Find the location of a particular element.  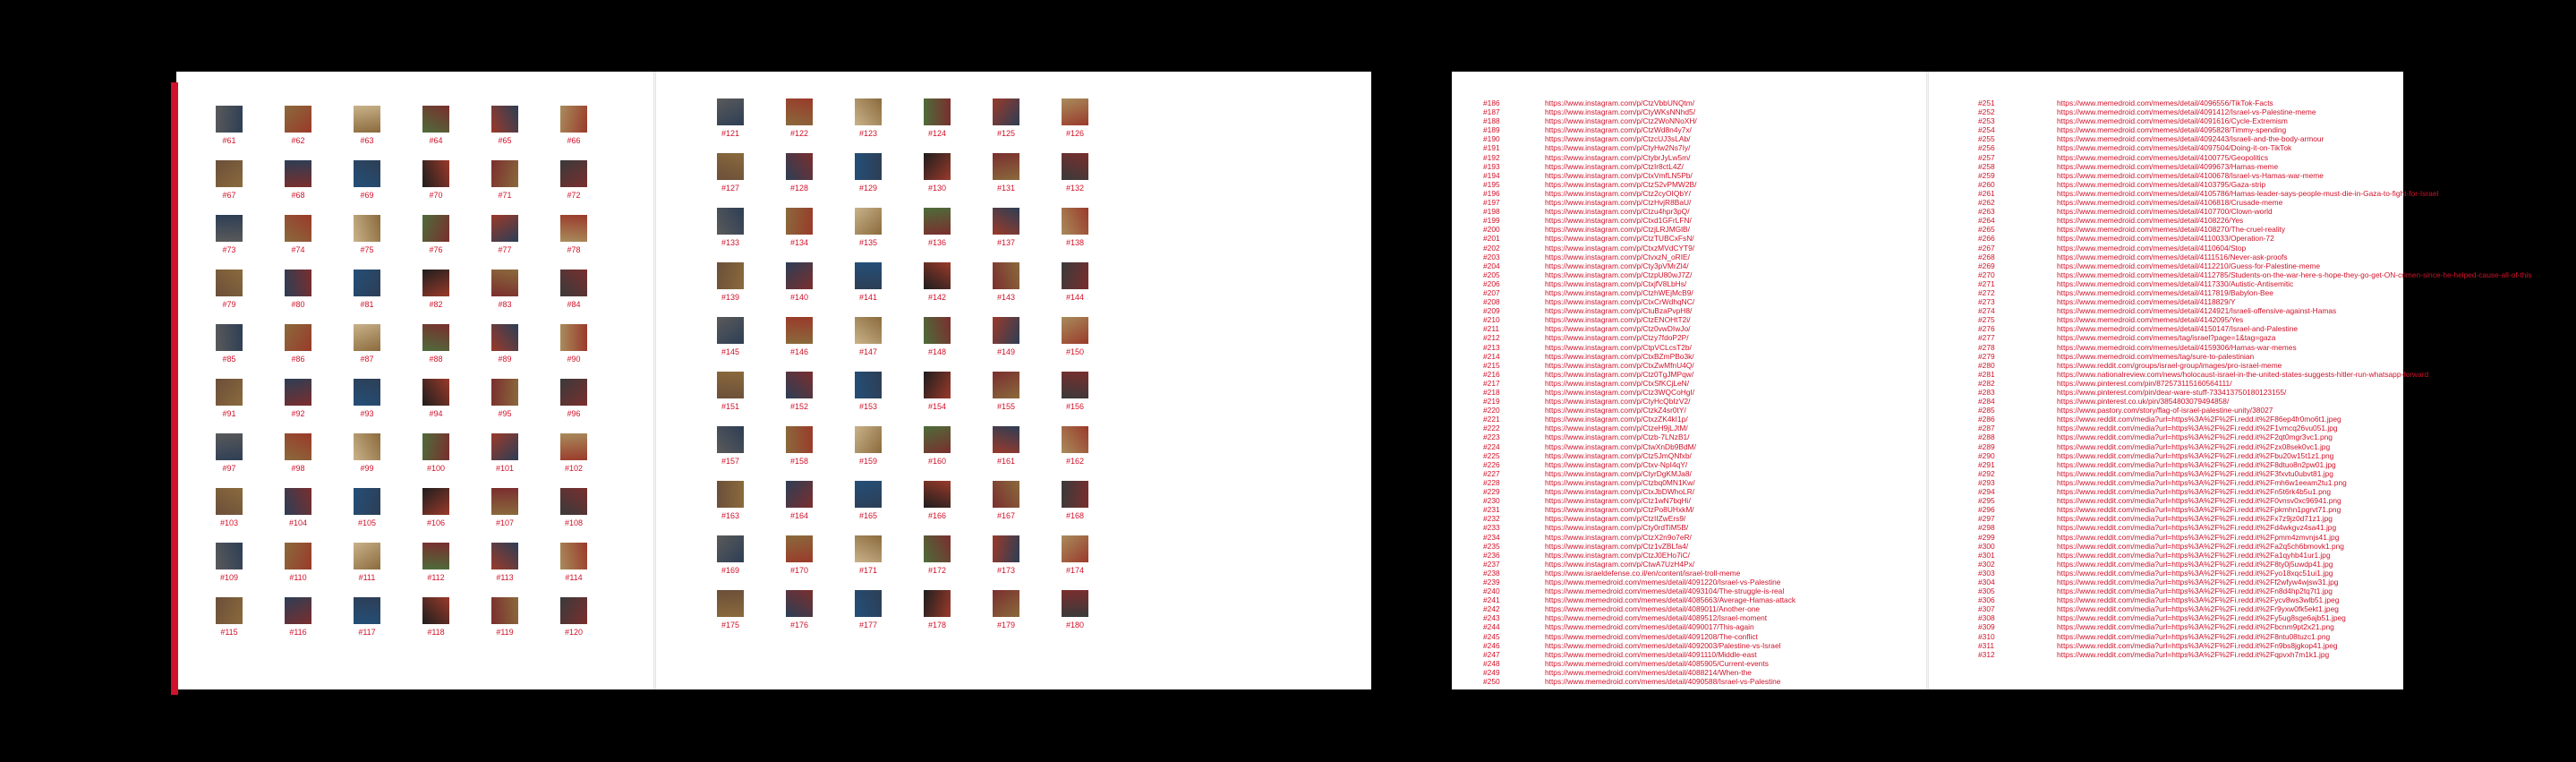

source-url: https://www.instagram.com/p/CtyWKsNNhd5/ is located at coordinates (1620, 112).